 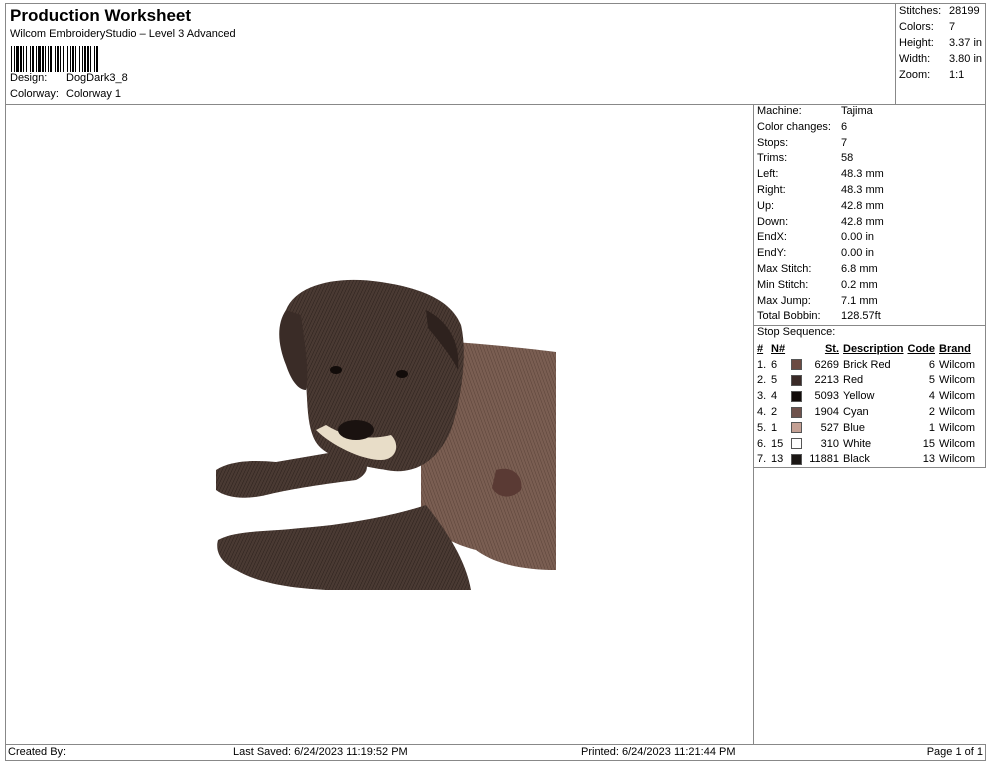 I want to click on design-row: Design: DogDark3_8, so click(x=69, y=78).